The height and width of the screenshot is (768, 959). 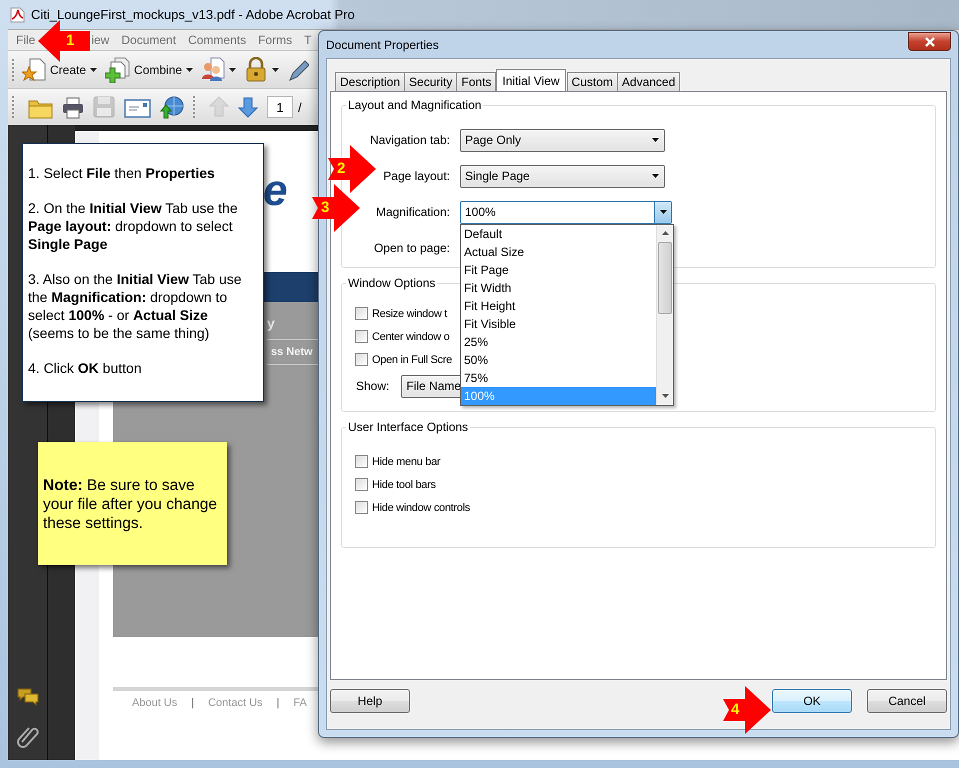 I want to click on instruction-text: 2. On the Initial View Tab use the Page layout: dropdown to select Single Page, so click(x=133, y=226).